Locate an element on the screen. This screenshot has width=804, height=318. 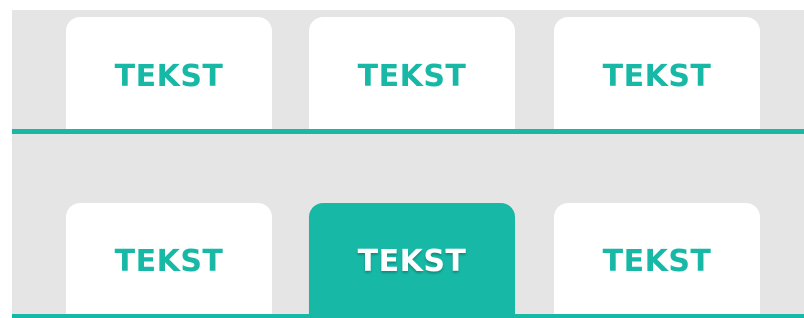
tab-2-active: TEKST is located at coordinates (412, 258).